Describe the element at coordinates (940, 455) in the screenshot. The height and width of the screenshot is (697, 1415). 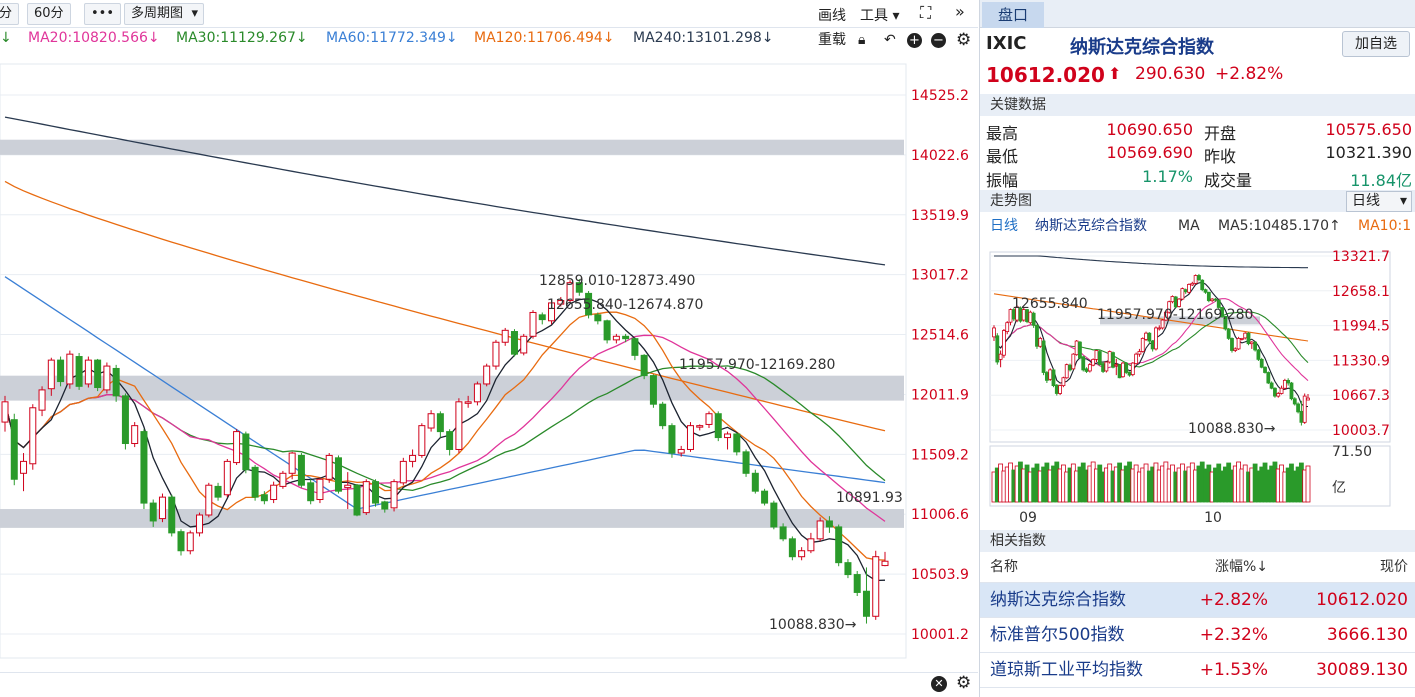
I see `y-tick-label: 11509.2` at that location.